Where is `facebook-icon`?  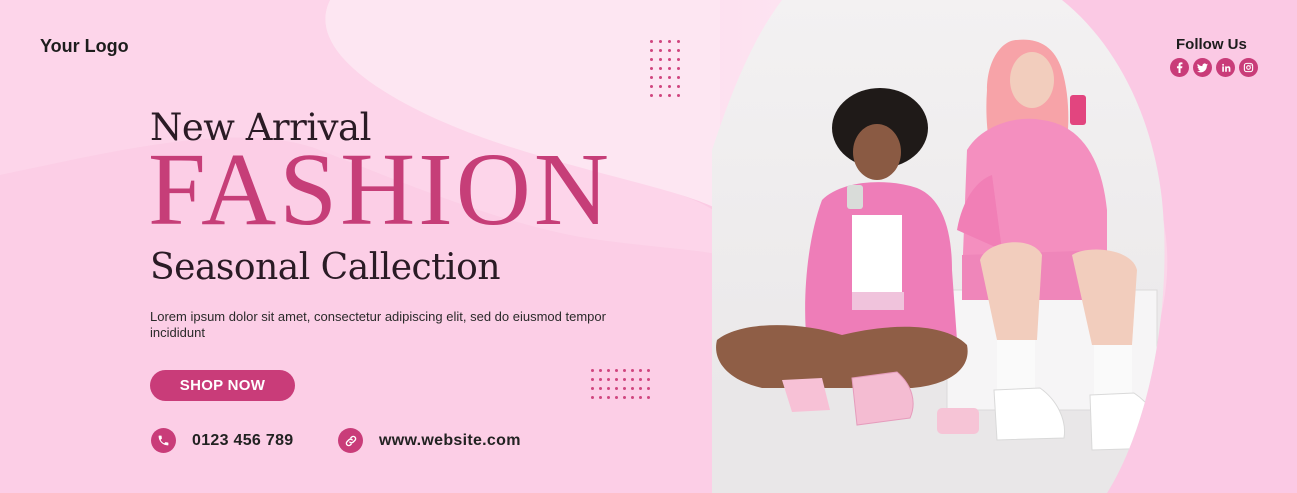 facebook-icon is located at coordinates (1179, 67).